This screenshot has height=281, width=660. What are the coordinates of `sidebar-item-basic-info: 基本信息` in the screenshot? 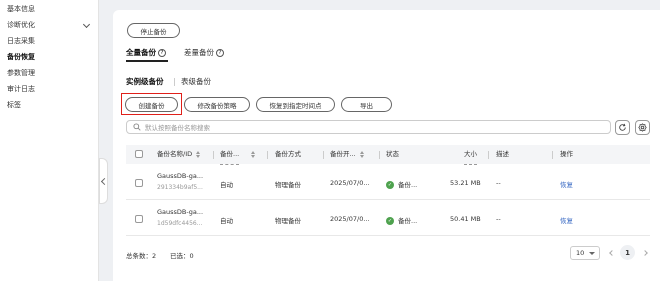 It's located at (50, 9).